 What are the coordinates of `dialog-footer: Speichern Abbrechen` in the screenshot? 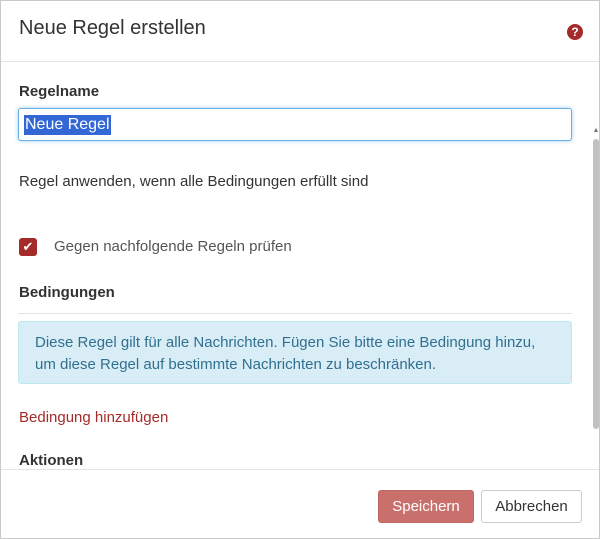 It's located at (300, 504).